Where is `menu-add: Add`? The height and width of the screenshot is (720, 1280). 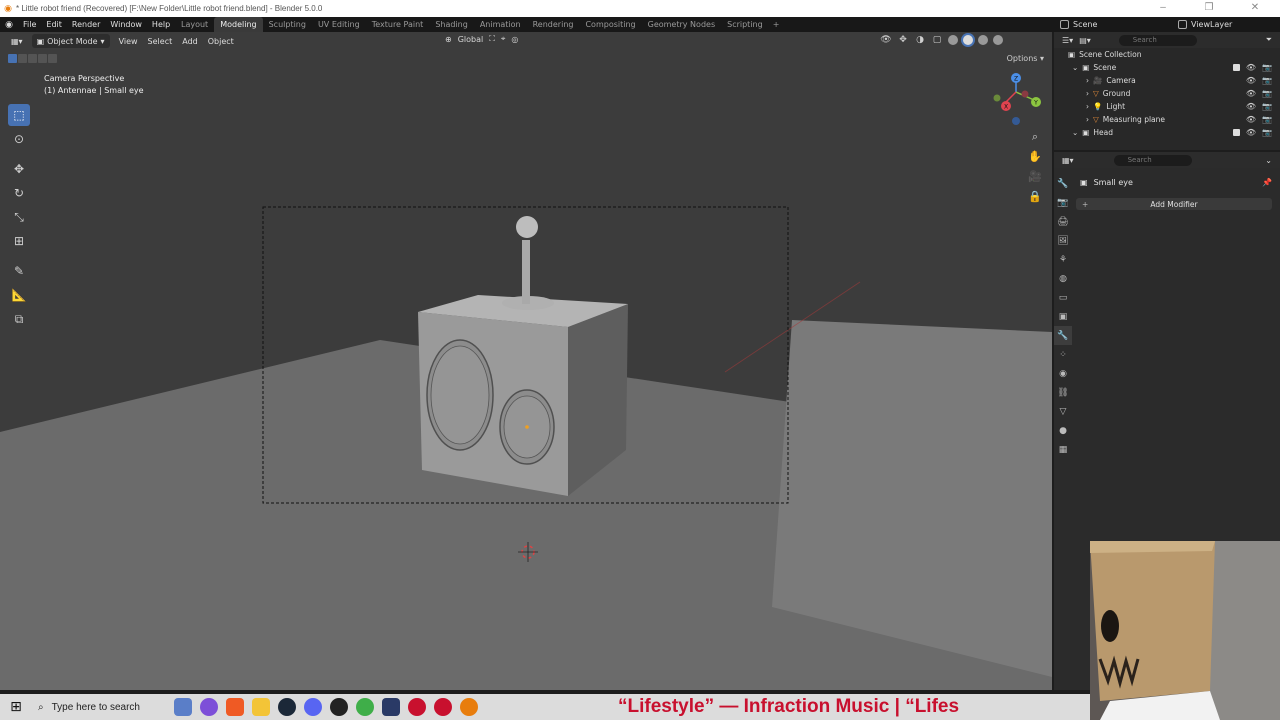
menu-add: Add is located at coordinates (190, 41).